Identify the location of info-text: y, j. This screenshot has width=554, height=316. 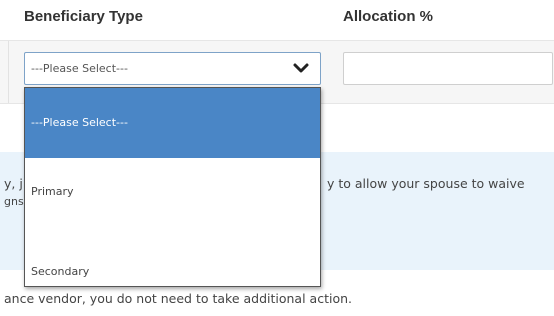
(13, 183).